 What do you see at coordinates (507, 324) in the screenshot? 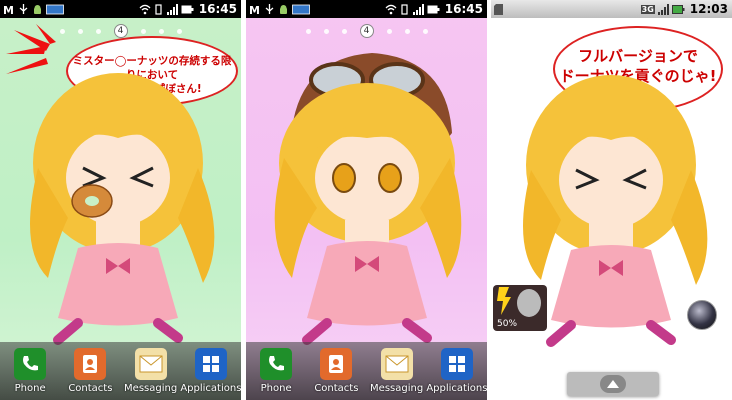
I see `battery-percent: 50%` at bounding box center [507, 324].